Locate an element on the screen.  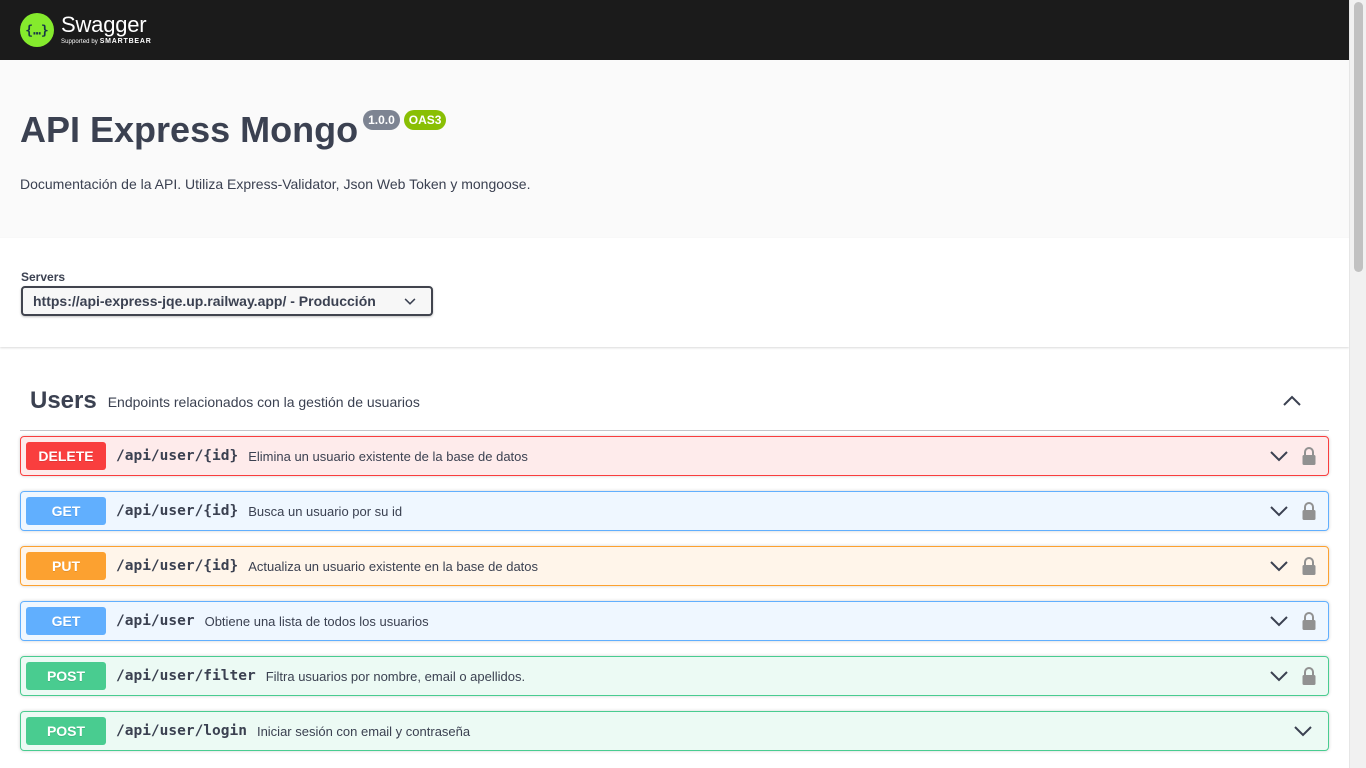
swagger-logo: {…} Swagger Supported by SMARTBEAR is located at coordinates (86, 30).